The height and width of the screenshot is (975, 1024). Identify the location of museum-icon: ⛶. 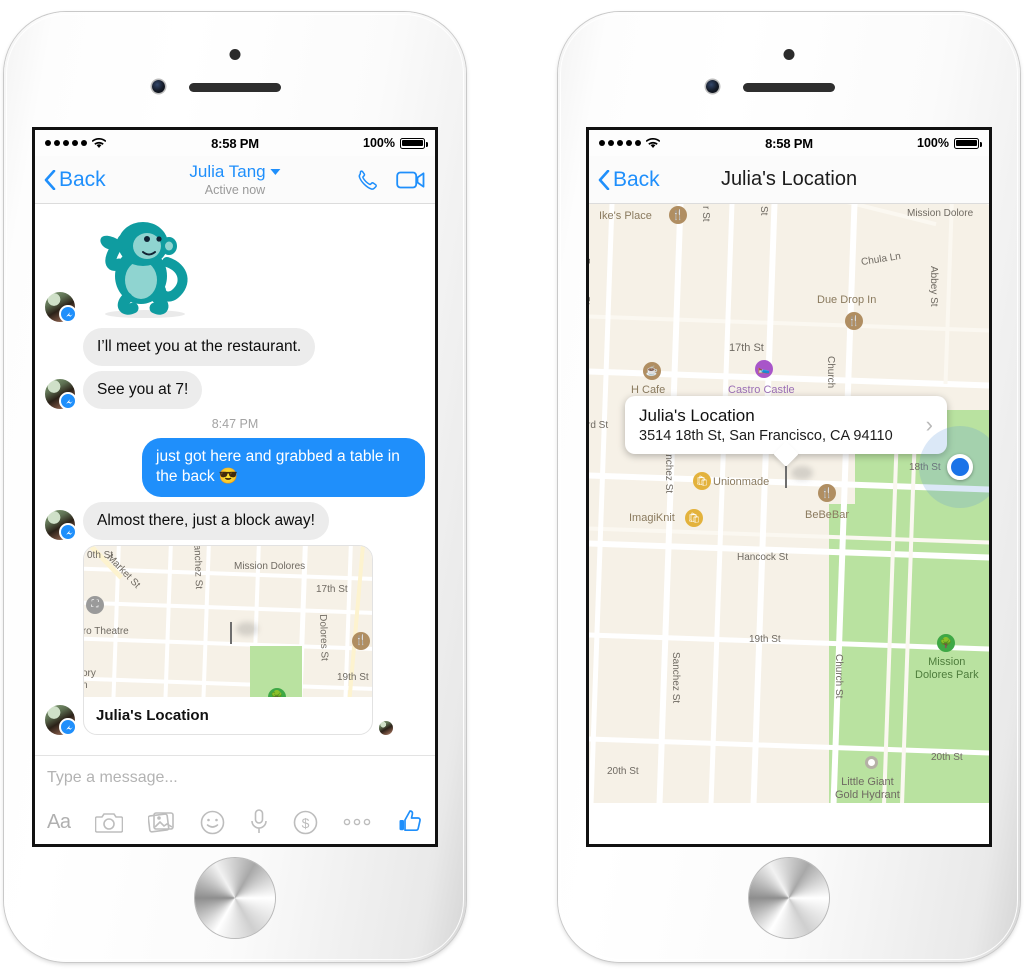
(95, 604).